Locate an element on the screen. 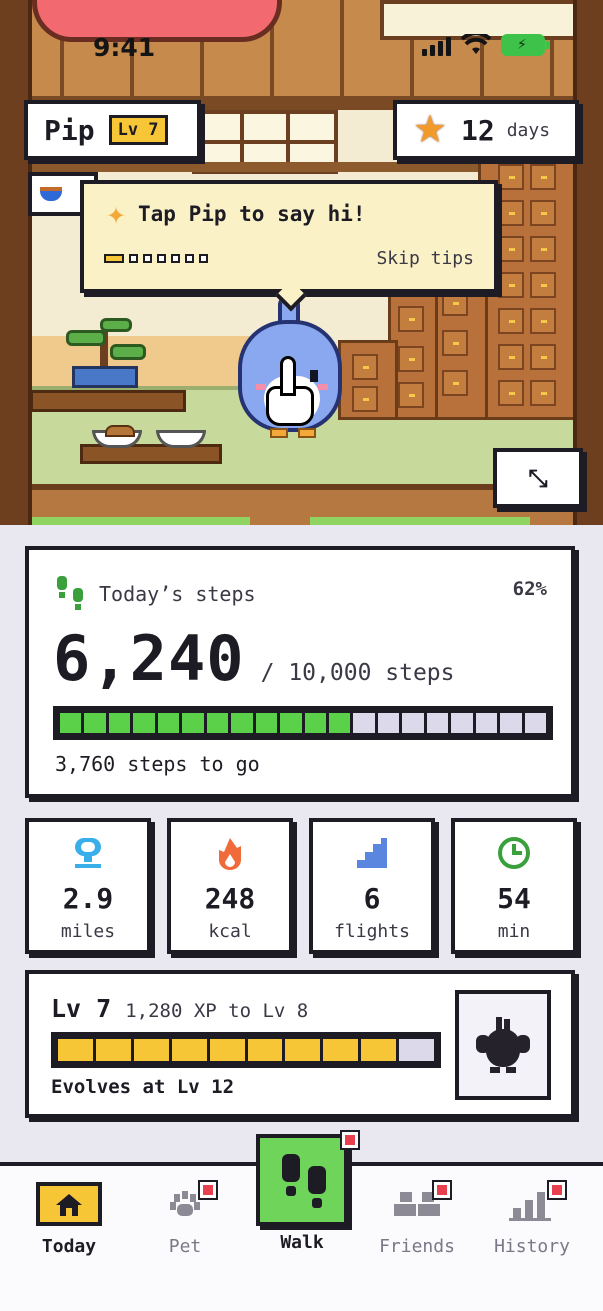 The width and height of the screenshot is (603, 1311). star-icon: ★ is located at coordinates (430, 129).